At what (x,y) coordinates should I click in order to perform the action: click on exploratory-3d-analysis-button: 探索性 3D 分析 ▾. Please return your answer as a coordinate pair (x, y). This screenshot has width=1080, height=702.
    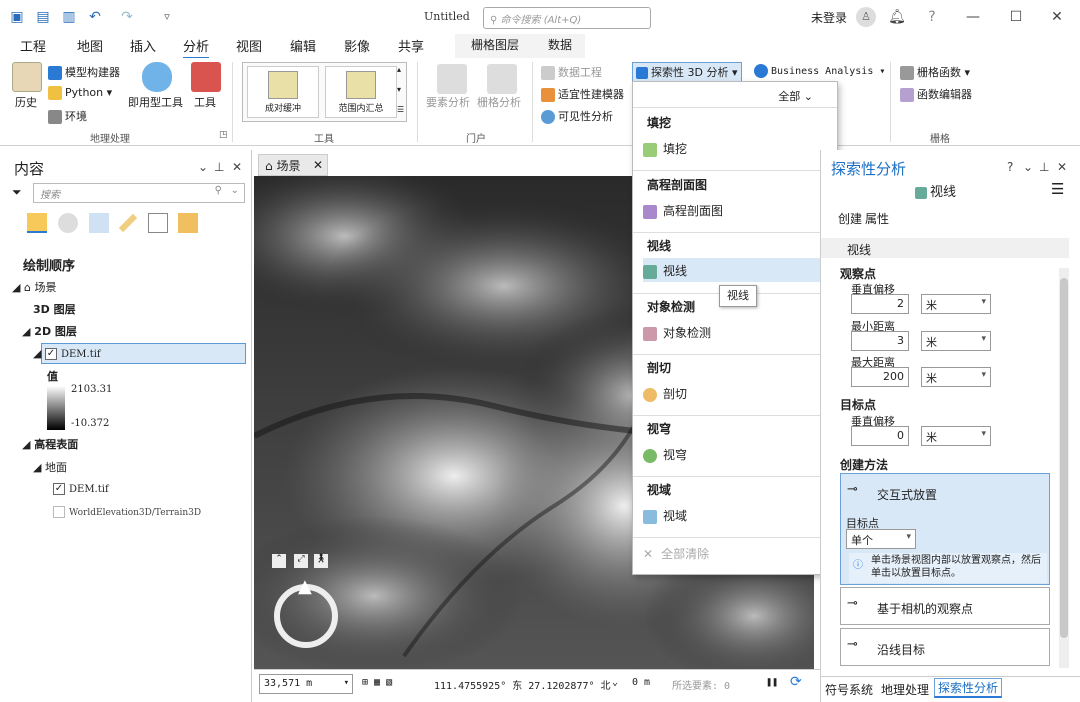
    Looking at the image, I should click on (687, 72).